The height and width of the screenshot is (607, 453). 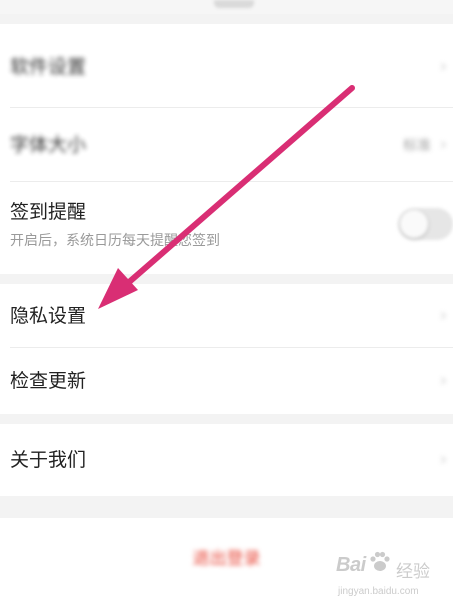 I want to click on settings-row-check-update: 检查更新 ›, so click(x=226, y=381).